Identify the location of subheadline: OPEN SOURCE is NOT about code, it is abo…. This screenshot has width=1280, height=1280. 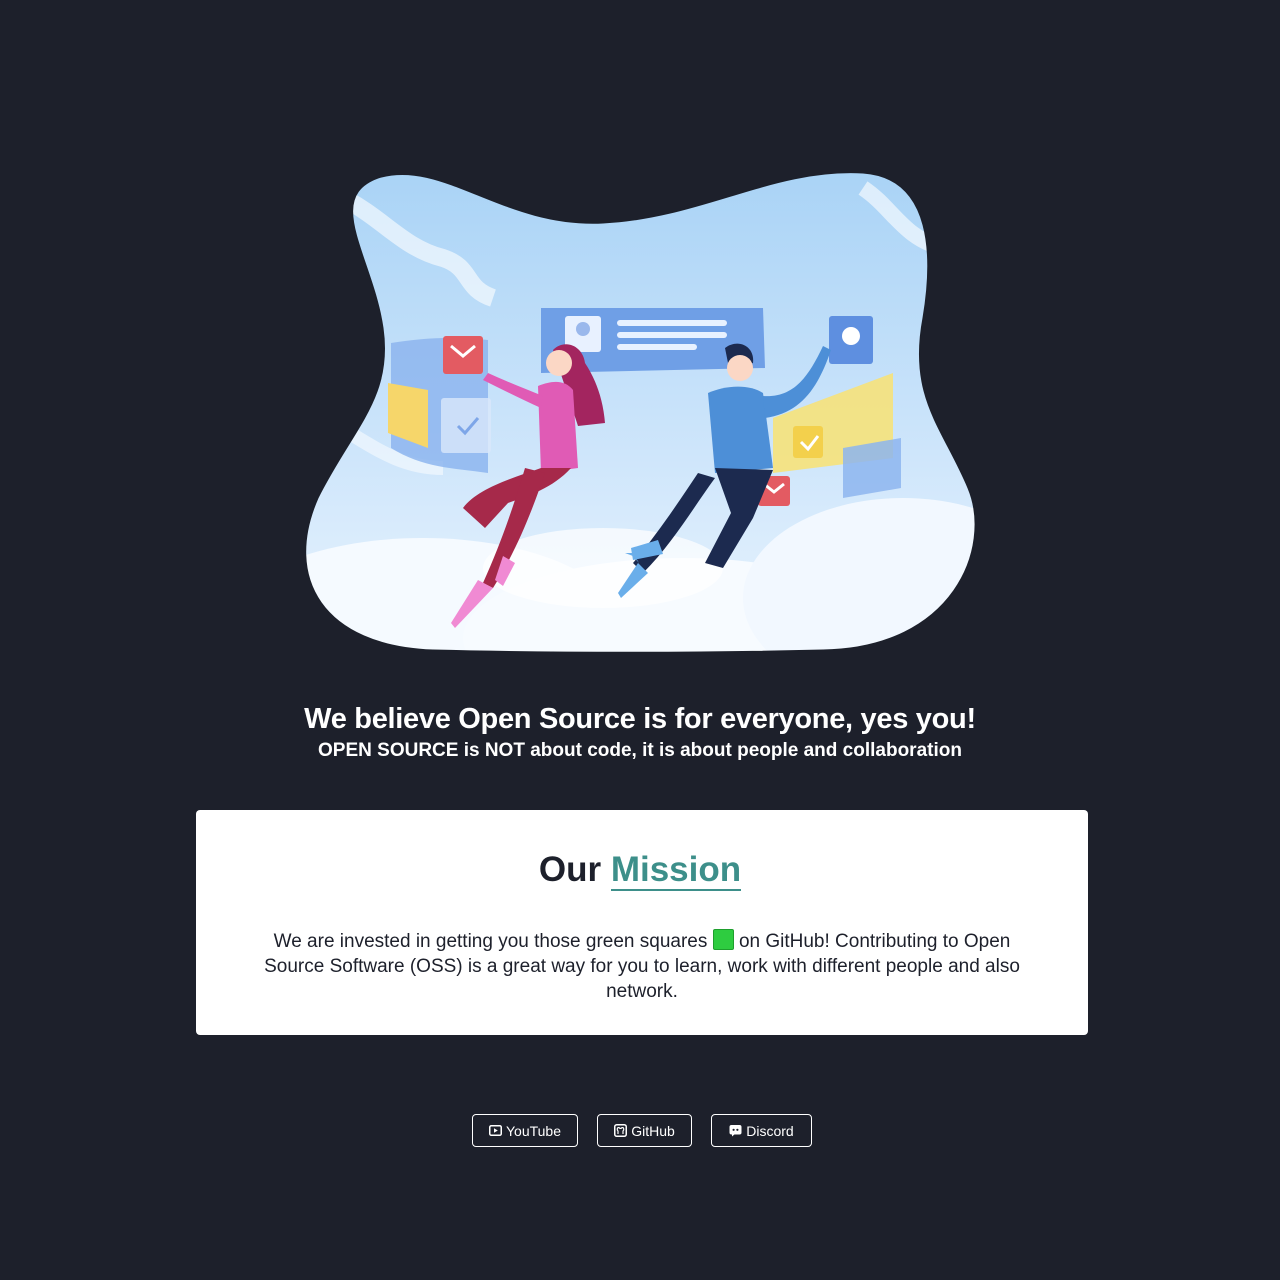
(640, 750).